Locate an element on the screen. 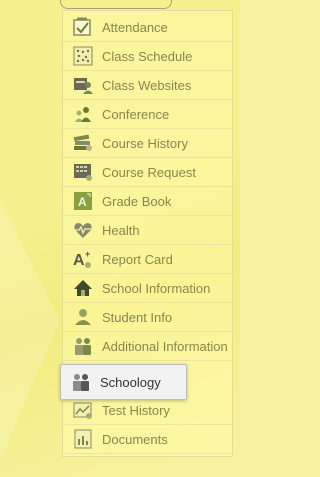  menu-item-label: Grade Book is located at coordinates (137, 201).